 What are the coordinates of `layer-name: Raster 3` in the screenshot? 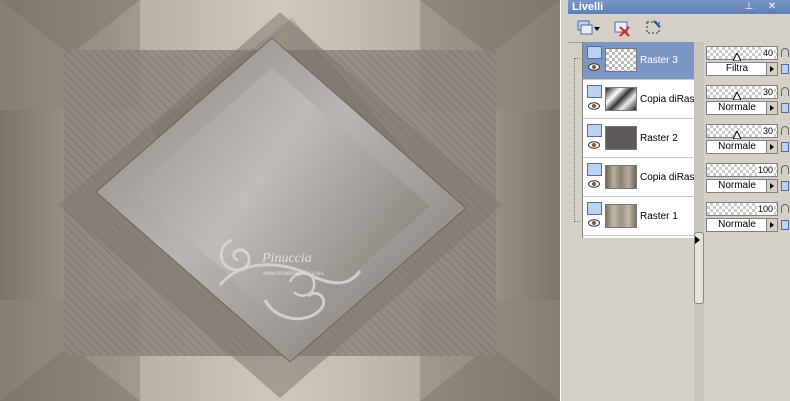 It's located at (659, 60).